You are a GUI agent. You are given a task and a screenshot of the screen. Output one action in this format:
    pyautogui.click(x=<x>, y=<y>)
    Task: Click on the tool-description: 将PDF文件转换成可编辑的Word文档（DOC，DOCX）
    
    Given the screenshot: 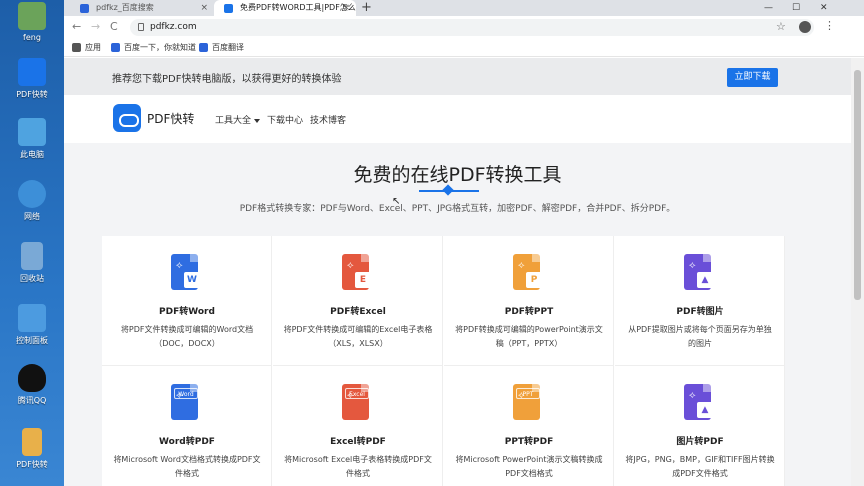 What is the action you would take?
    pyautogui.click(x=187, y=336)
    